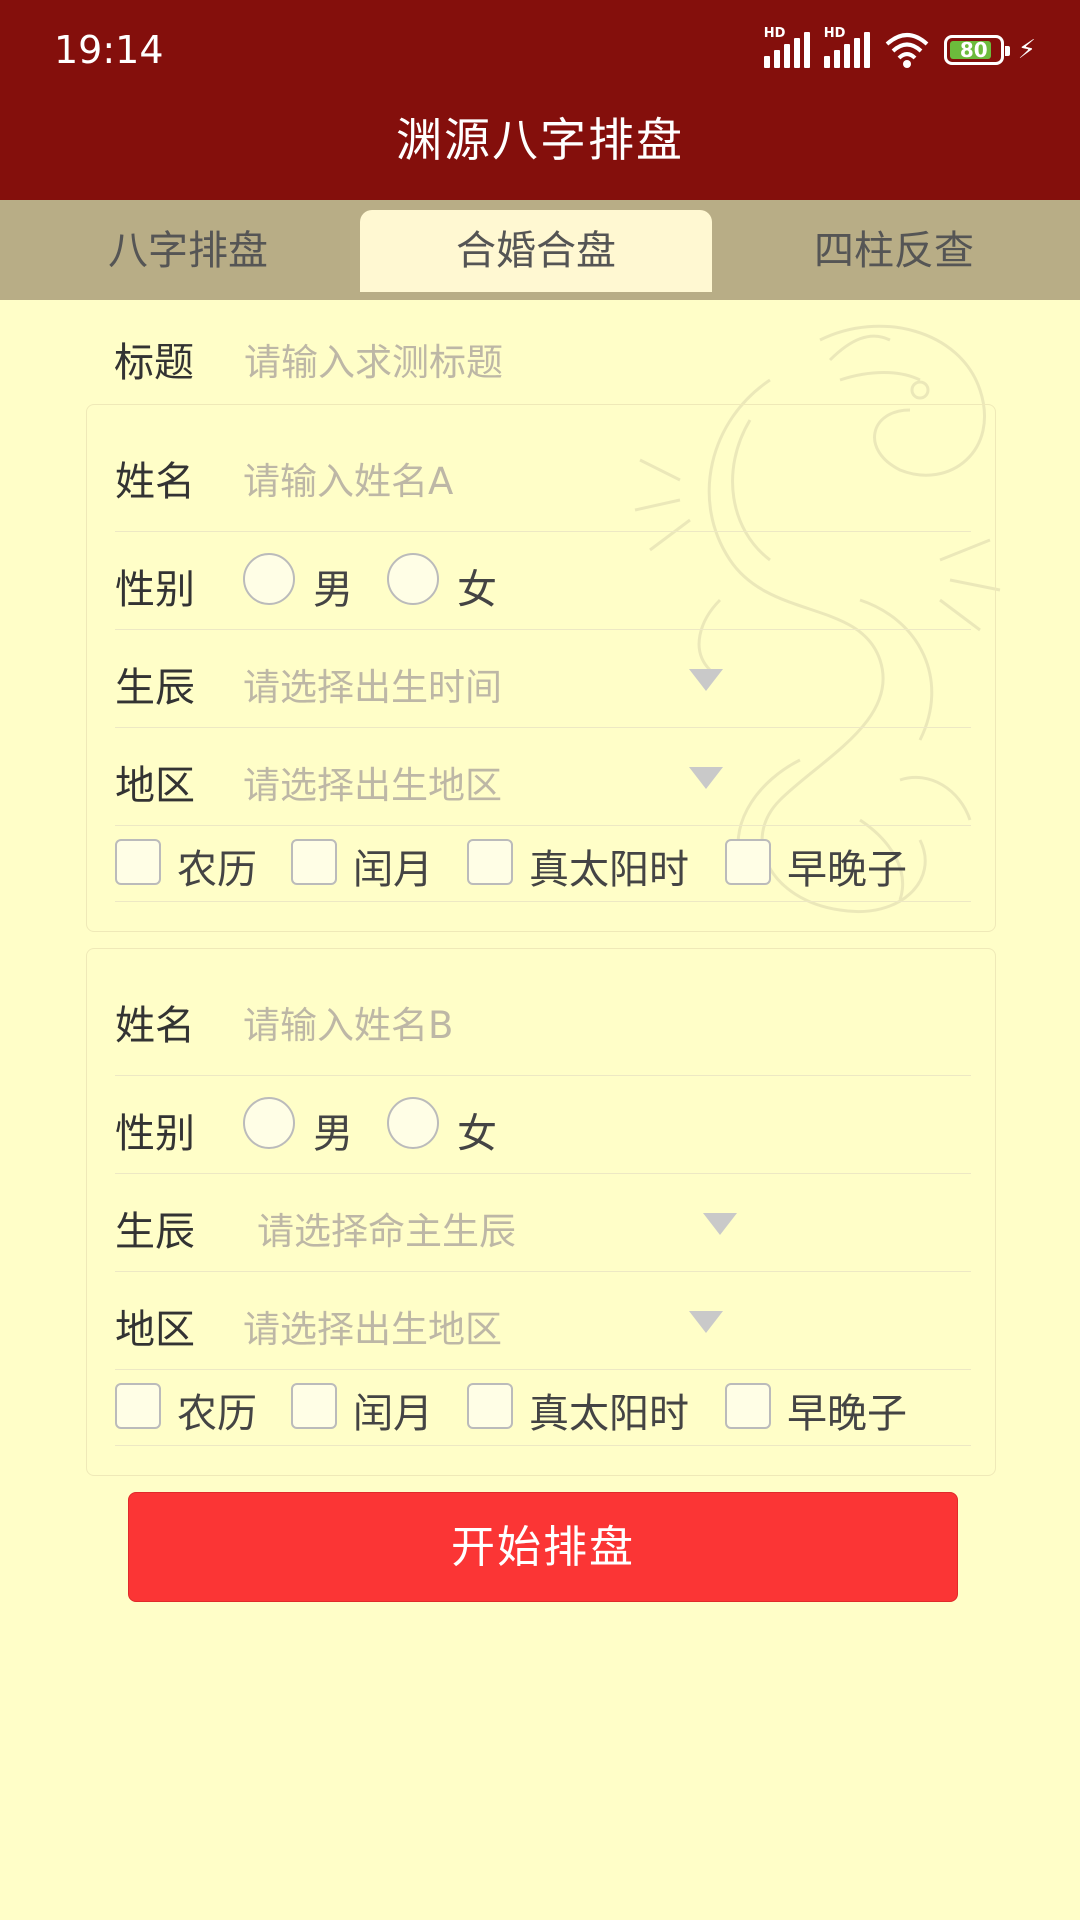 This screenshot has height=1920, width=1080. Describe the element at coordinates (609, 866) in the screenshot. I see `solar-time-label-a: 真太阳时` at that location.